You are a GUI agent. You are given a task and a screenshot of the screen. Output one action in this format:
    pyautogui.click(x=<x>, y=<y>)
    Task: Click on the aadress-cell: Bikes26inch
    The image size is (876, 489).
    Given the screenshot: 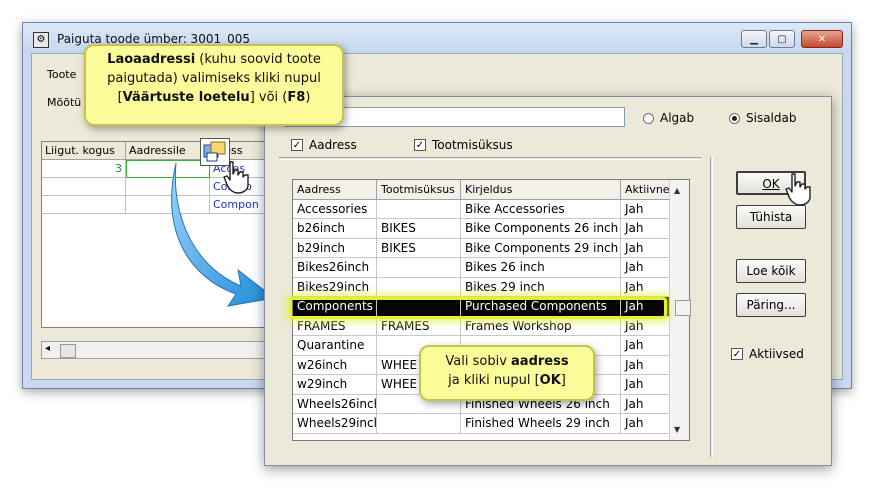 What is the action you would take?
    pyautogui.click(x=335, y=268)
    